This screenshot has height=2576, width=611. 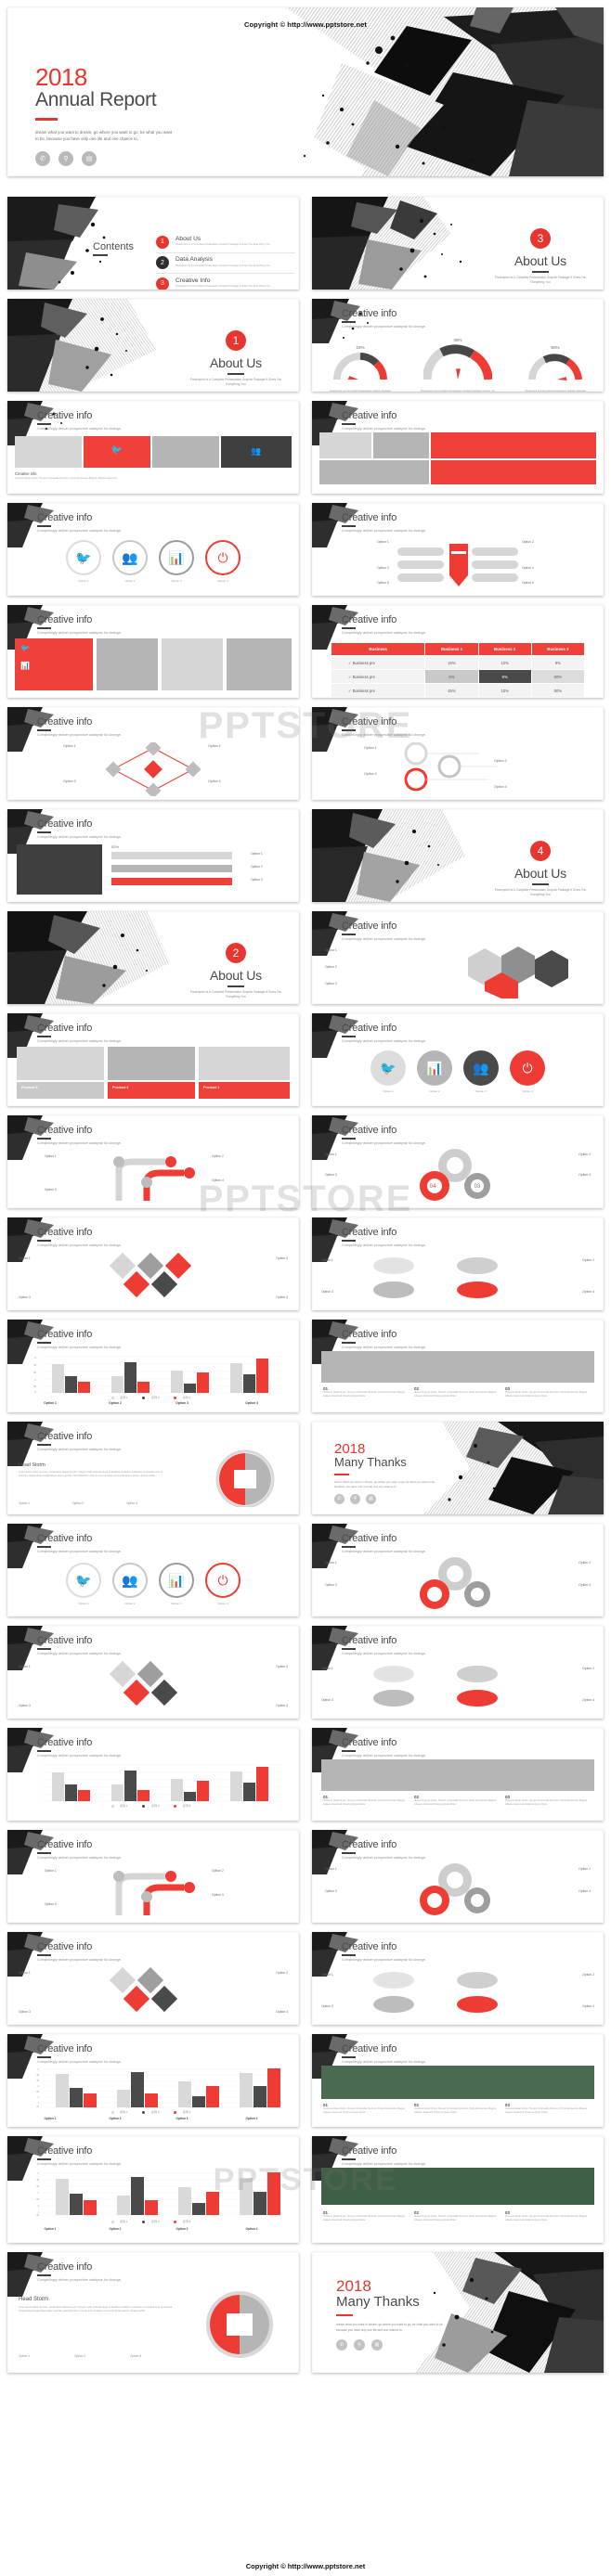 I want to click on svg-text: 30, so click(x=34, y=1373).